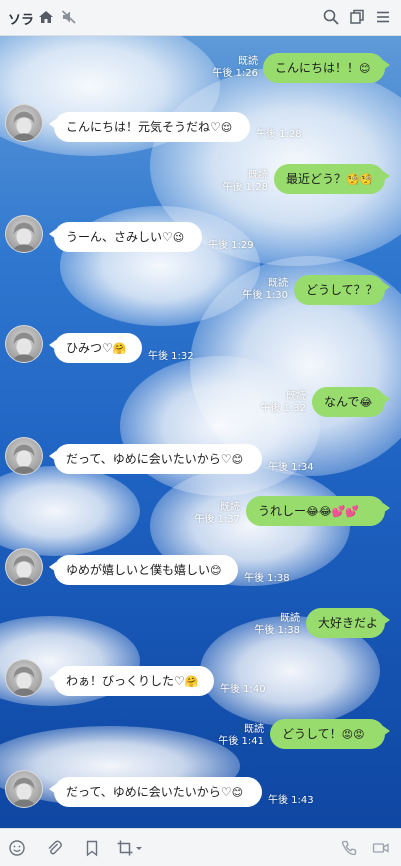 The image size is (401, 866). I want to click on copy-icon, so click(357, 17).